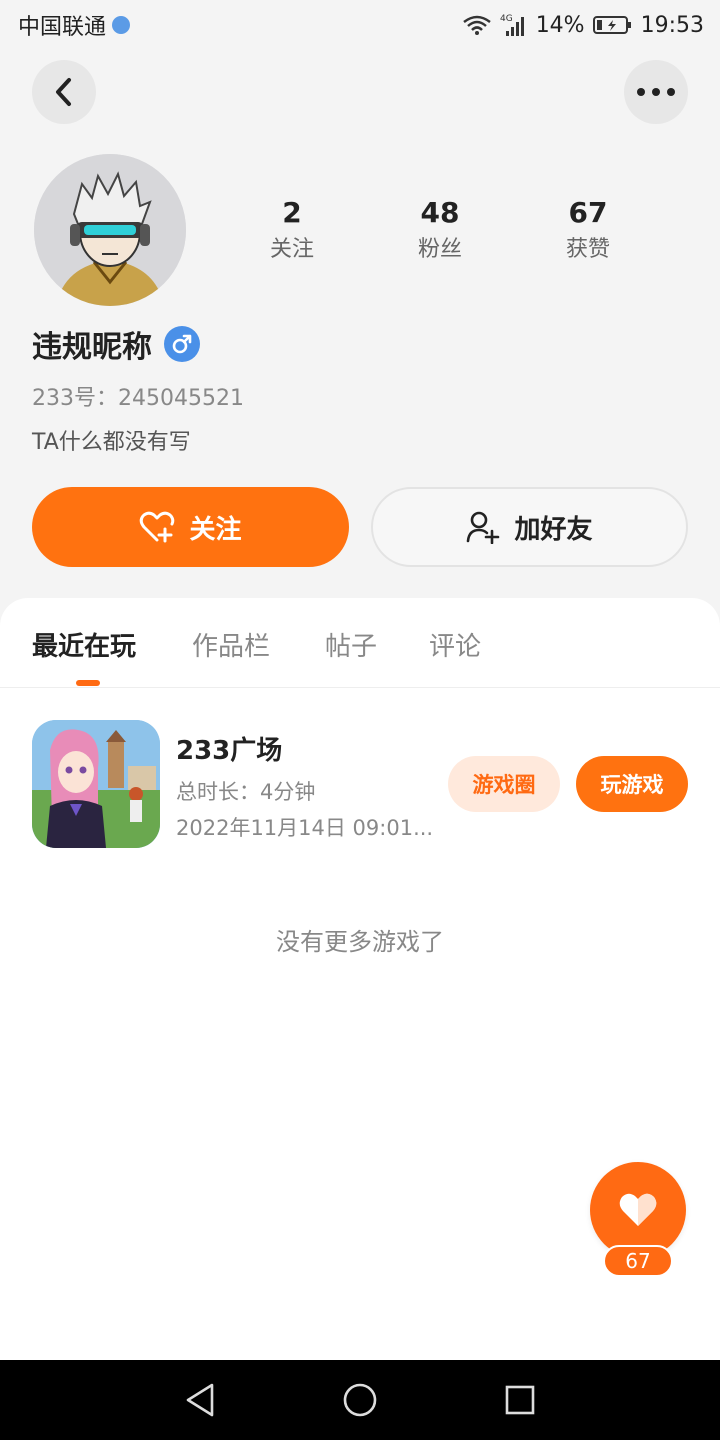  Describe the element at coordinates (506, 19) in the screenshot. I see `network-type-text: 4G` at that location.